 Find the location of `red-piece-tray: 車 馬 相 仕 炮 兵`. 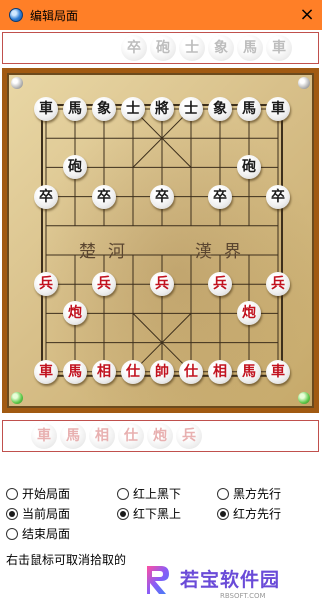

red-piece-tray: 車 馬 相 仕 炮 兵 is located at coordinates (160, 436).